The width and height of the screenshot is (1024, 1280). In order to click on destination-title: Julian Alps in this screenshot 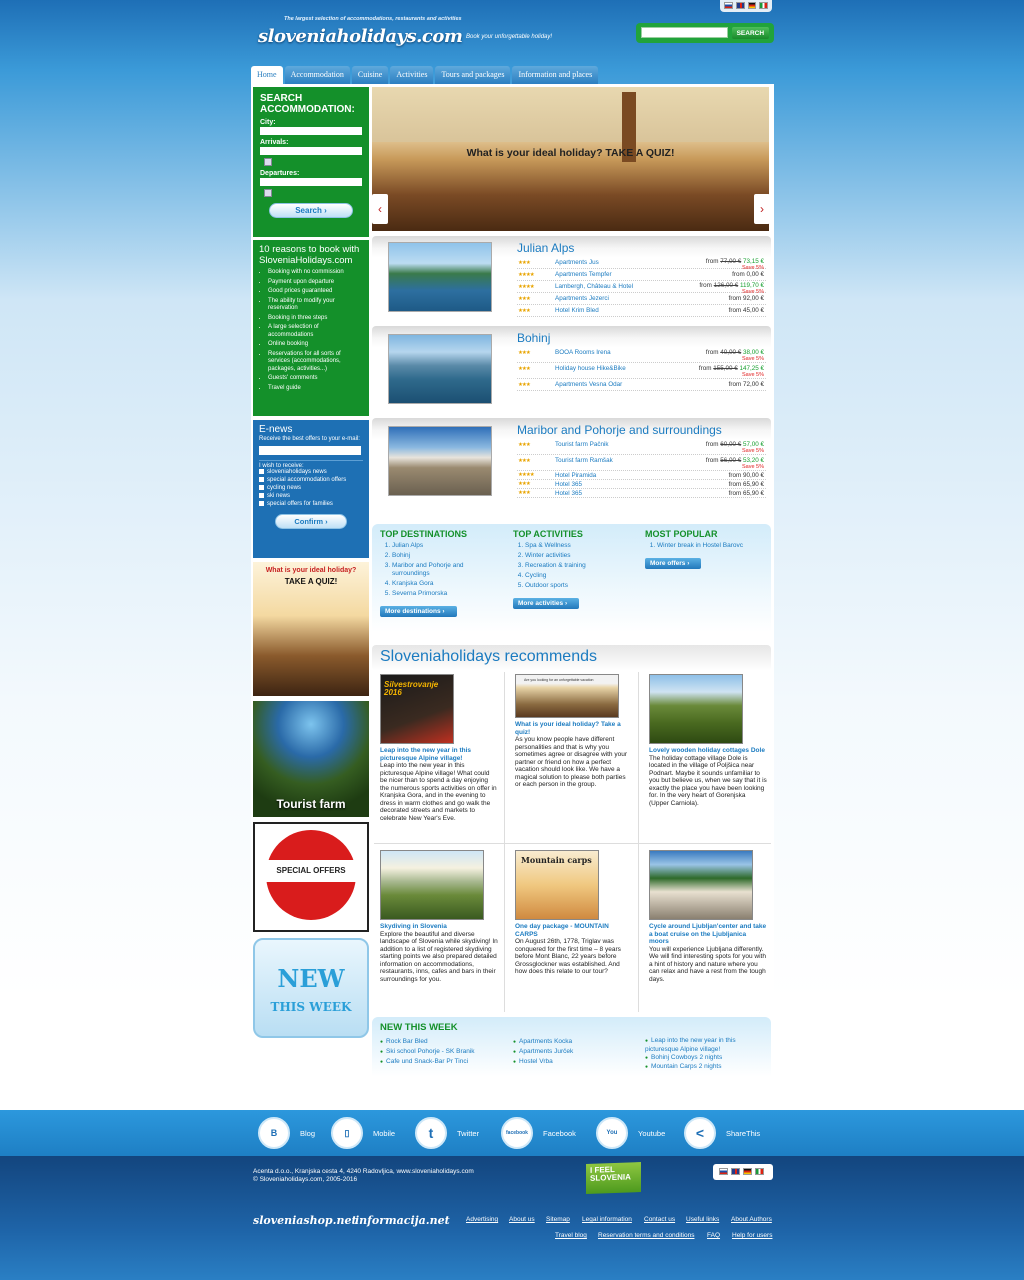, I will do `click(545, 248)`.